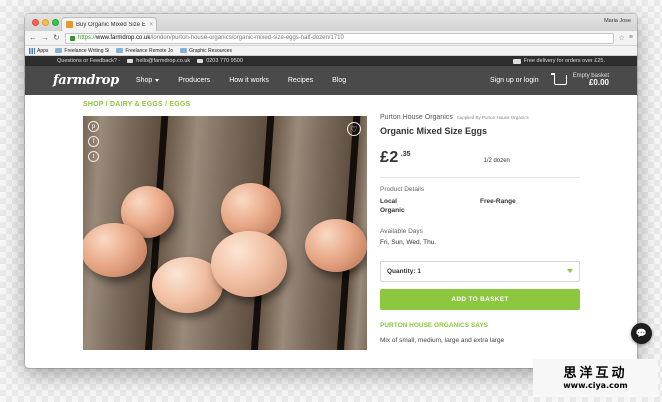  What do you see at coordinates (43, 50) in the screenshot?
I see `bookmark-label: Apps` at bounding box center [43, 50].